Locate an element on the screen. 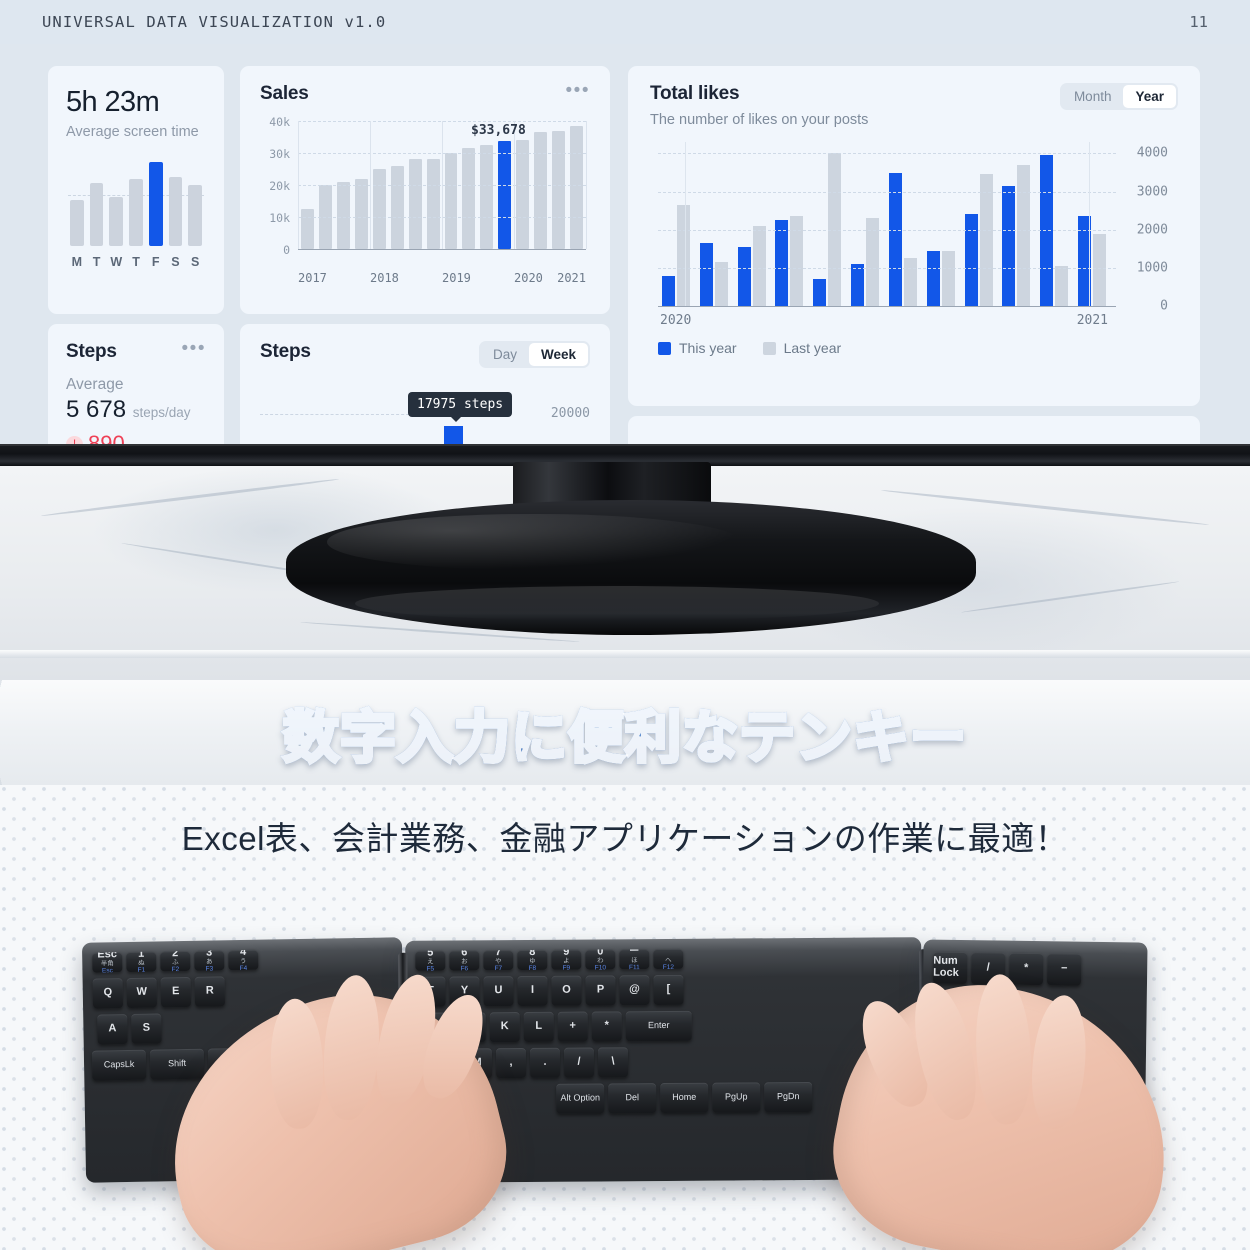 This screenshot has height=1250, width=1250. key-label: CapsLk is located at coordinates (119, 1064).